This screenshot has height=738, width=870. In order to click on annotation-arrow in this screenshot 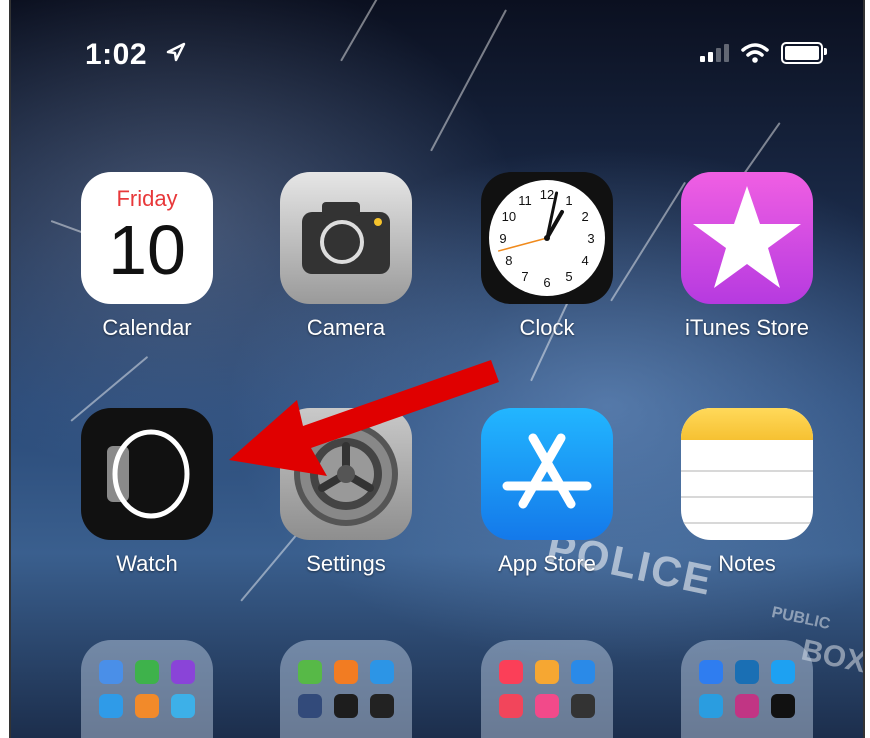, I will do `click(364, 418)`.